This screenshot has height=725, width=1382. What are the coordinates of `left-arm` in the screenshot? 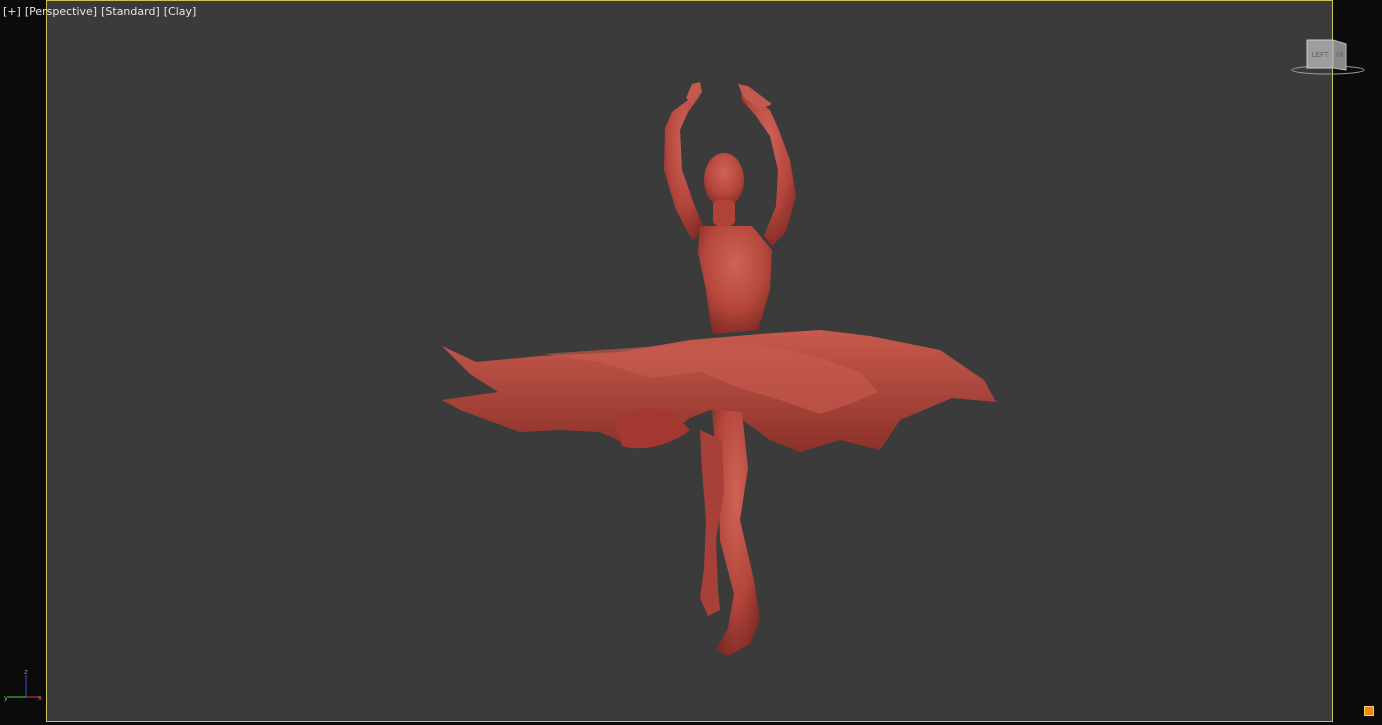 It's located at (685, 163).